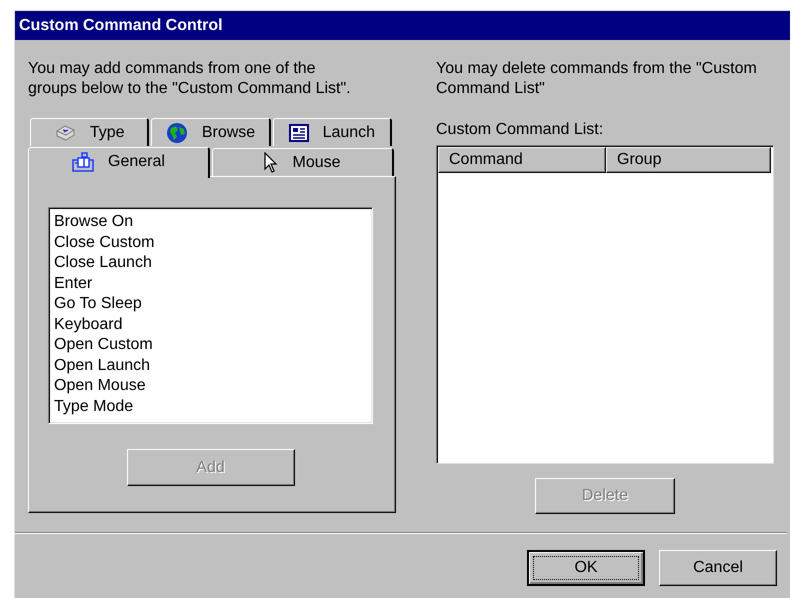 The height and width of the screenshot is (598, 797). I want to click on keyboard-key-icon, so click(65, 133).